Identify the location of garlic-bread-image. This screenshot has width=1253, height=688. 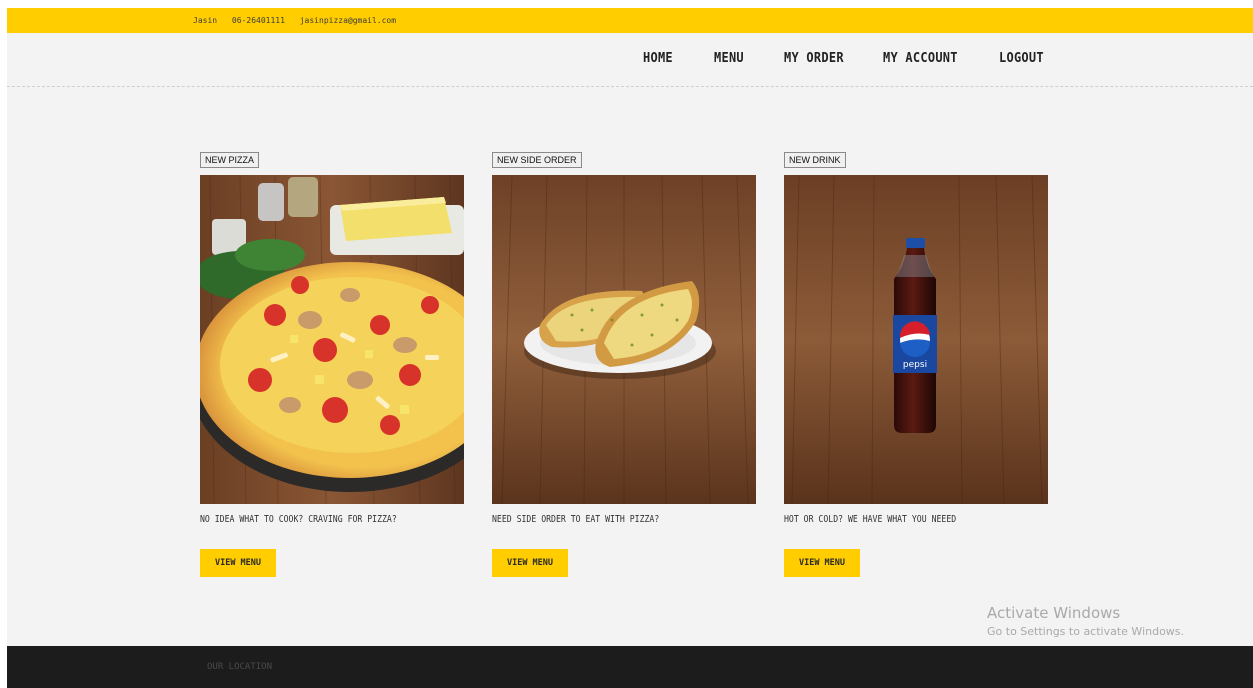
(624, 339).